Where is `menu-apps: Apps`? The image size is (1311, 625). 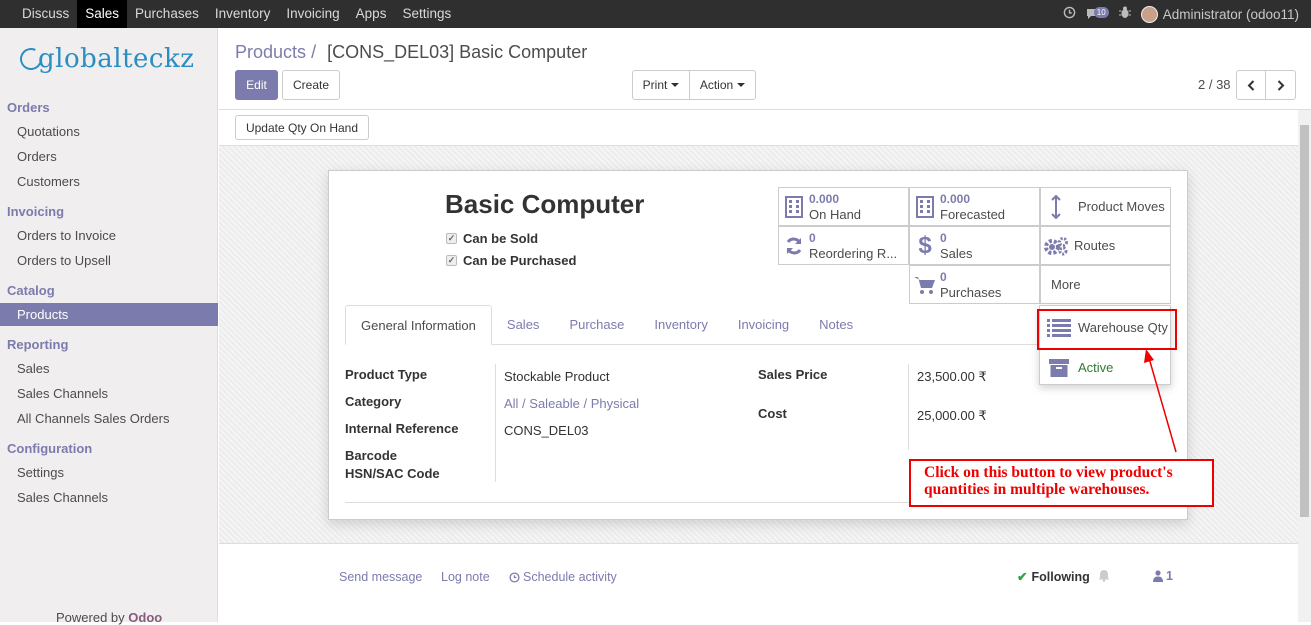 menu-apps: Apps is located at coordinates (371, 14).